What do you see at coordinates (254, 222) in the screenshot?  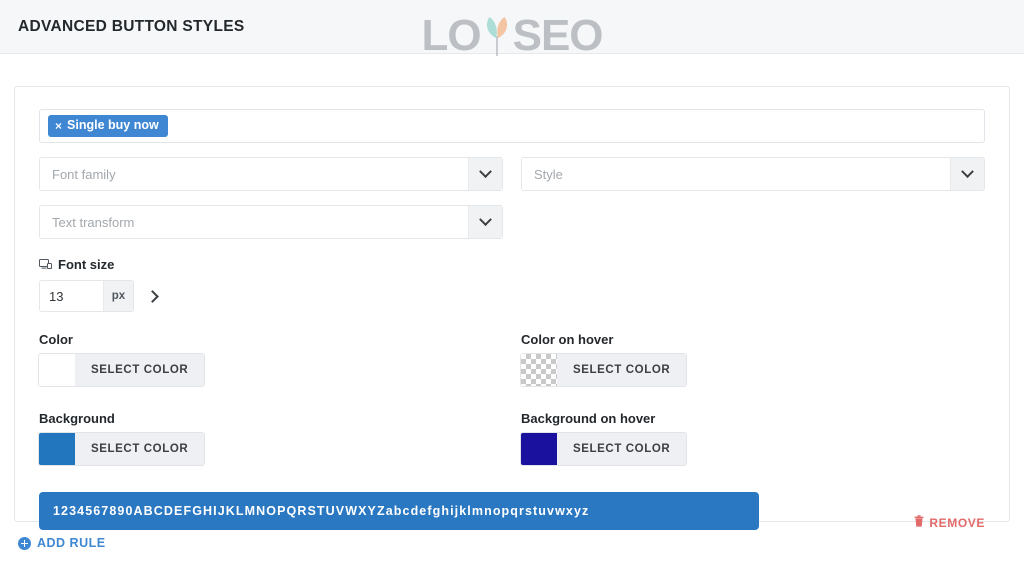 I see `text-transform-value: Text transform` at bounding box center [254, 222].